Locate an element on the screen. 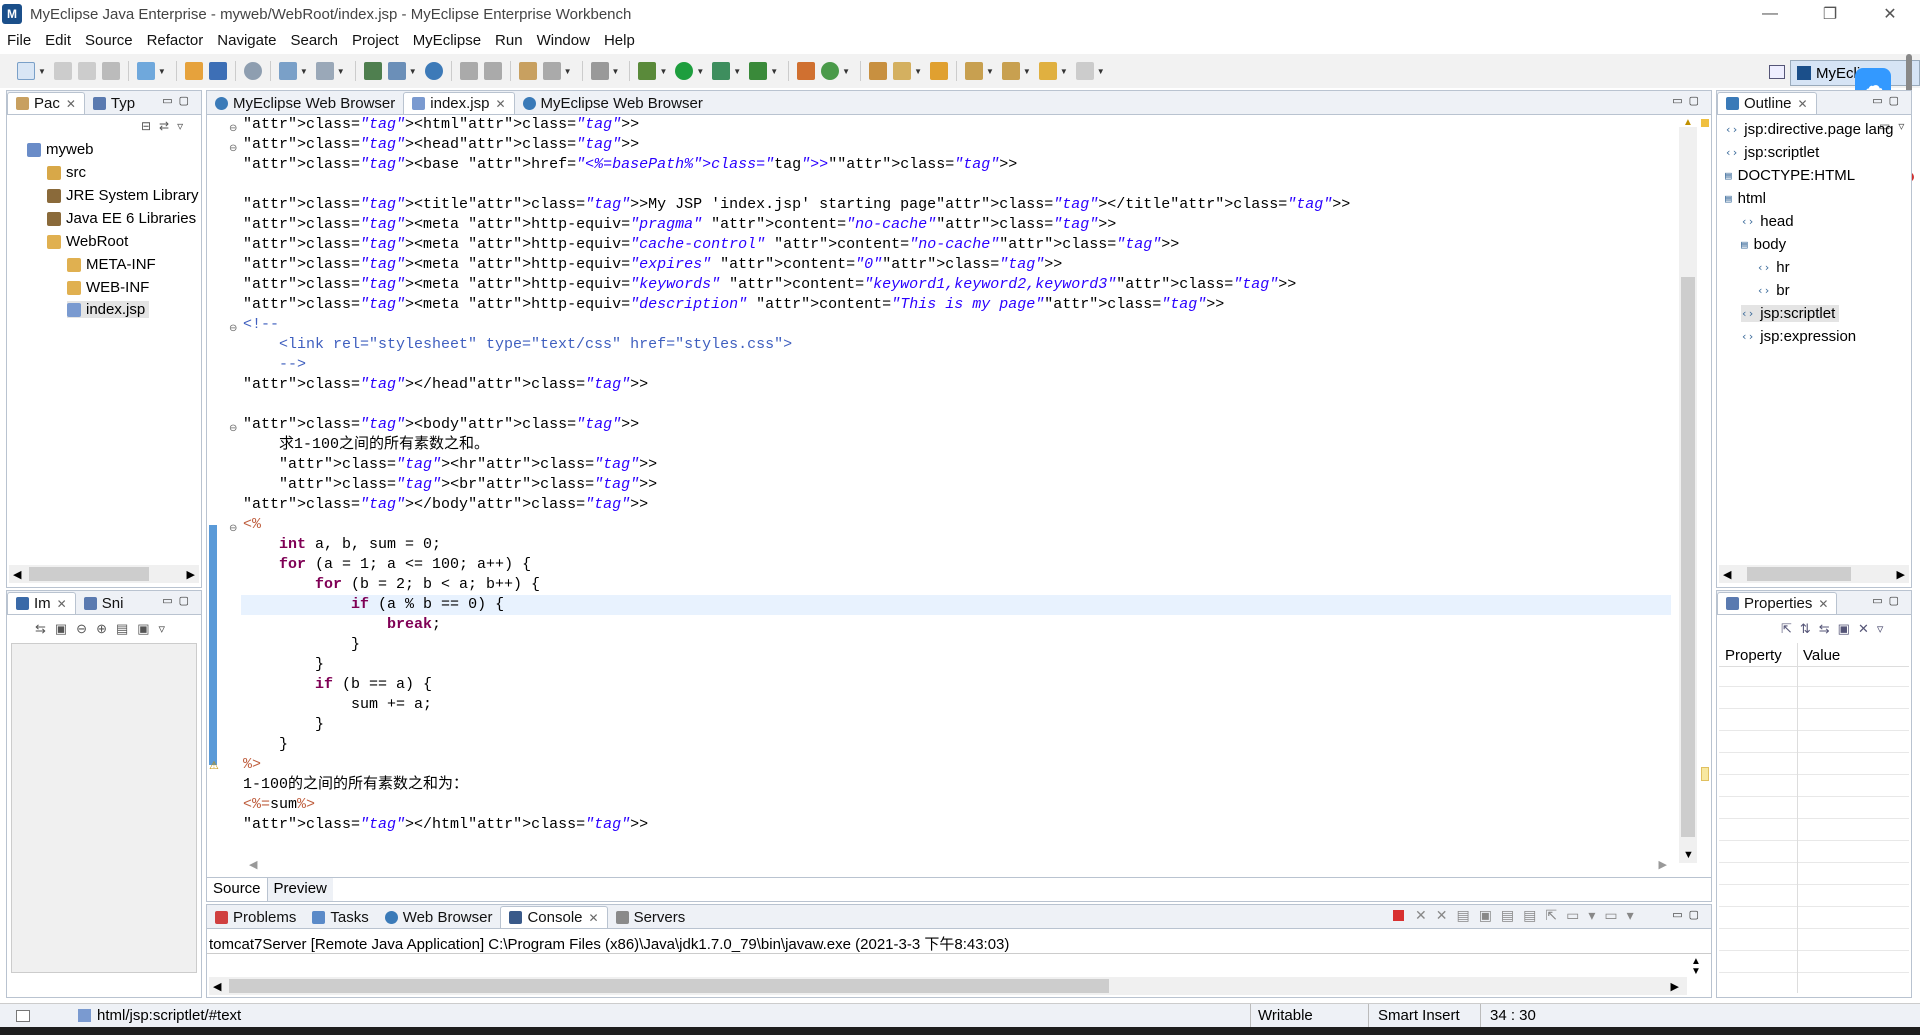  tab-preview: Preview is located at coordinates (300, 889).